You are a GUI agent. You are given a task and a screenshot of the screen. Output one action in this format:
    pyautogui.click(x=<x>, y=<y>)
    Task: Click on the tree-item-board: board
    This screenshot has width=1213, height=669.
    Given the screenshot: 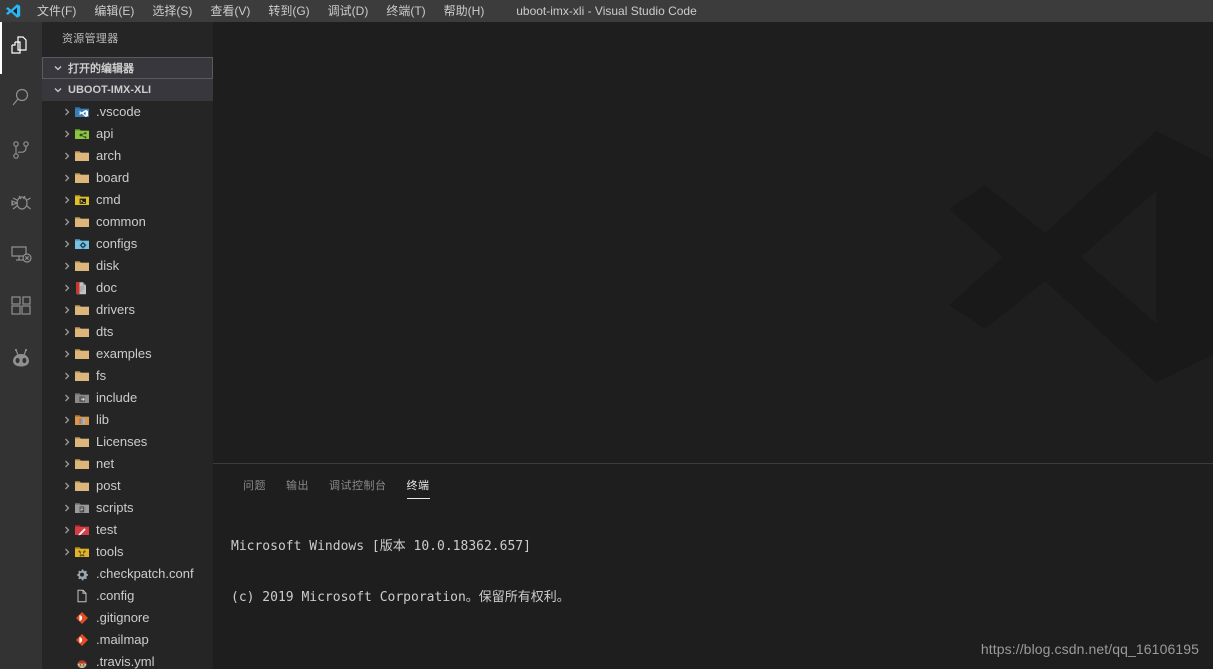 What is the action you would take?
    pyautogui.click(x=127, y=178)
    